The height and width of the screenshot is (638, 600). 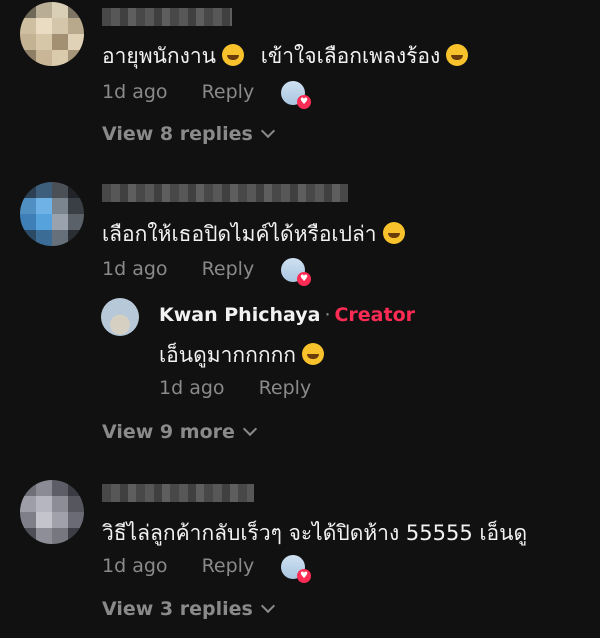 What do you see at coordinates (179, 432) in the screenshot?
I see `view-more-button: View 9 more` at bounding box center [179, 432].